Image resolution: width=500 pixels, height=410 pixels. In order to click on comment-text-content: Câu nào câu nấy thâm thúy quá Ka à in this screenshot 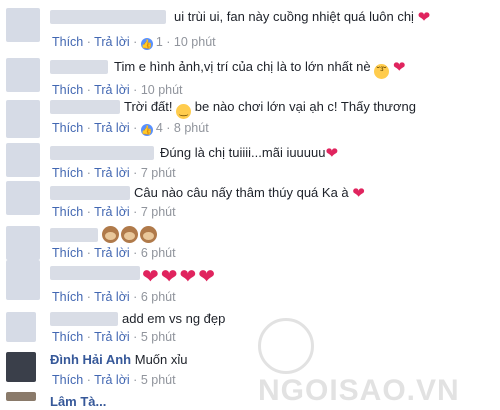, I will do `click(241, 192)`.